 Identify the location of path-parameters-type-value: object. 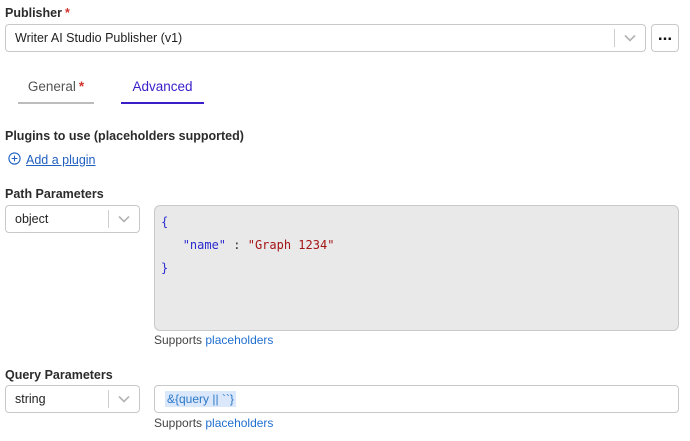
(32, 219).